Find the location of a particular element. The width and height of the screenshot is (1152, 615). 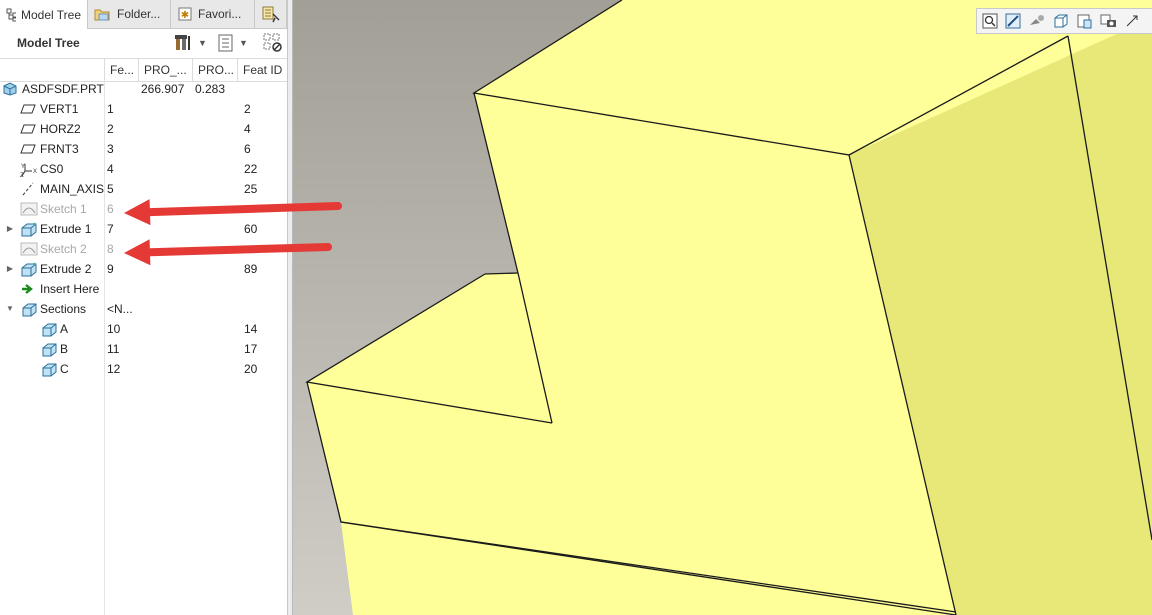

feat-id-cell: 17 is located at coordinates (251, 349).